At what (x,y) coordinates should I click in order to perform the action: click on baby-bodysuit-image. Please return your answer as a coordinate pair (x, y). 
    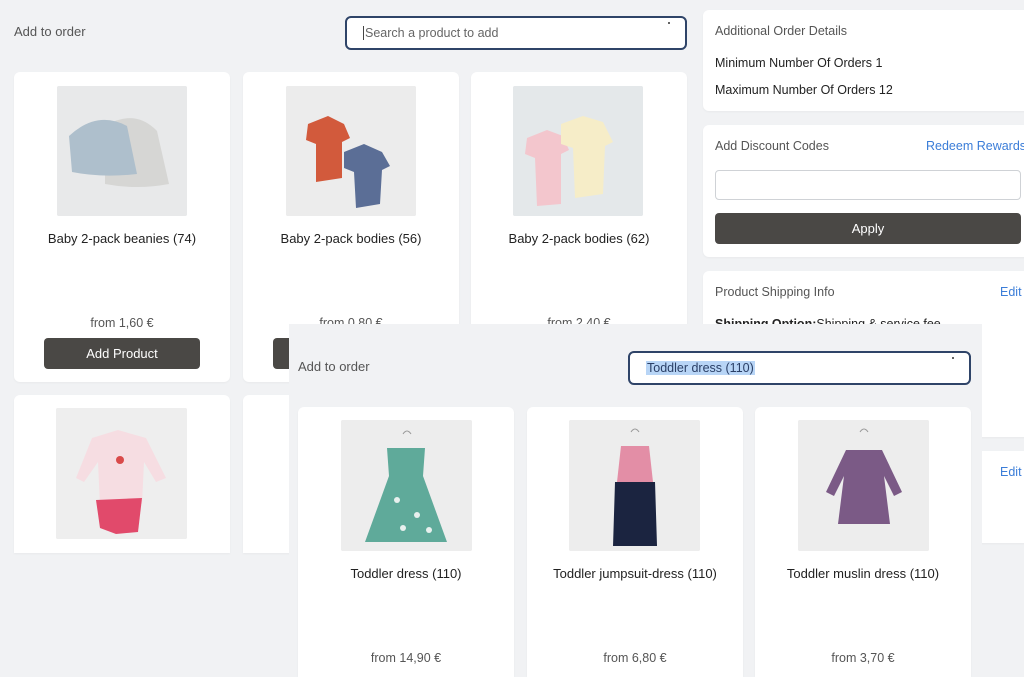
    Looking at the image, I should click on (121, 473).